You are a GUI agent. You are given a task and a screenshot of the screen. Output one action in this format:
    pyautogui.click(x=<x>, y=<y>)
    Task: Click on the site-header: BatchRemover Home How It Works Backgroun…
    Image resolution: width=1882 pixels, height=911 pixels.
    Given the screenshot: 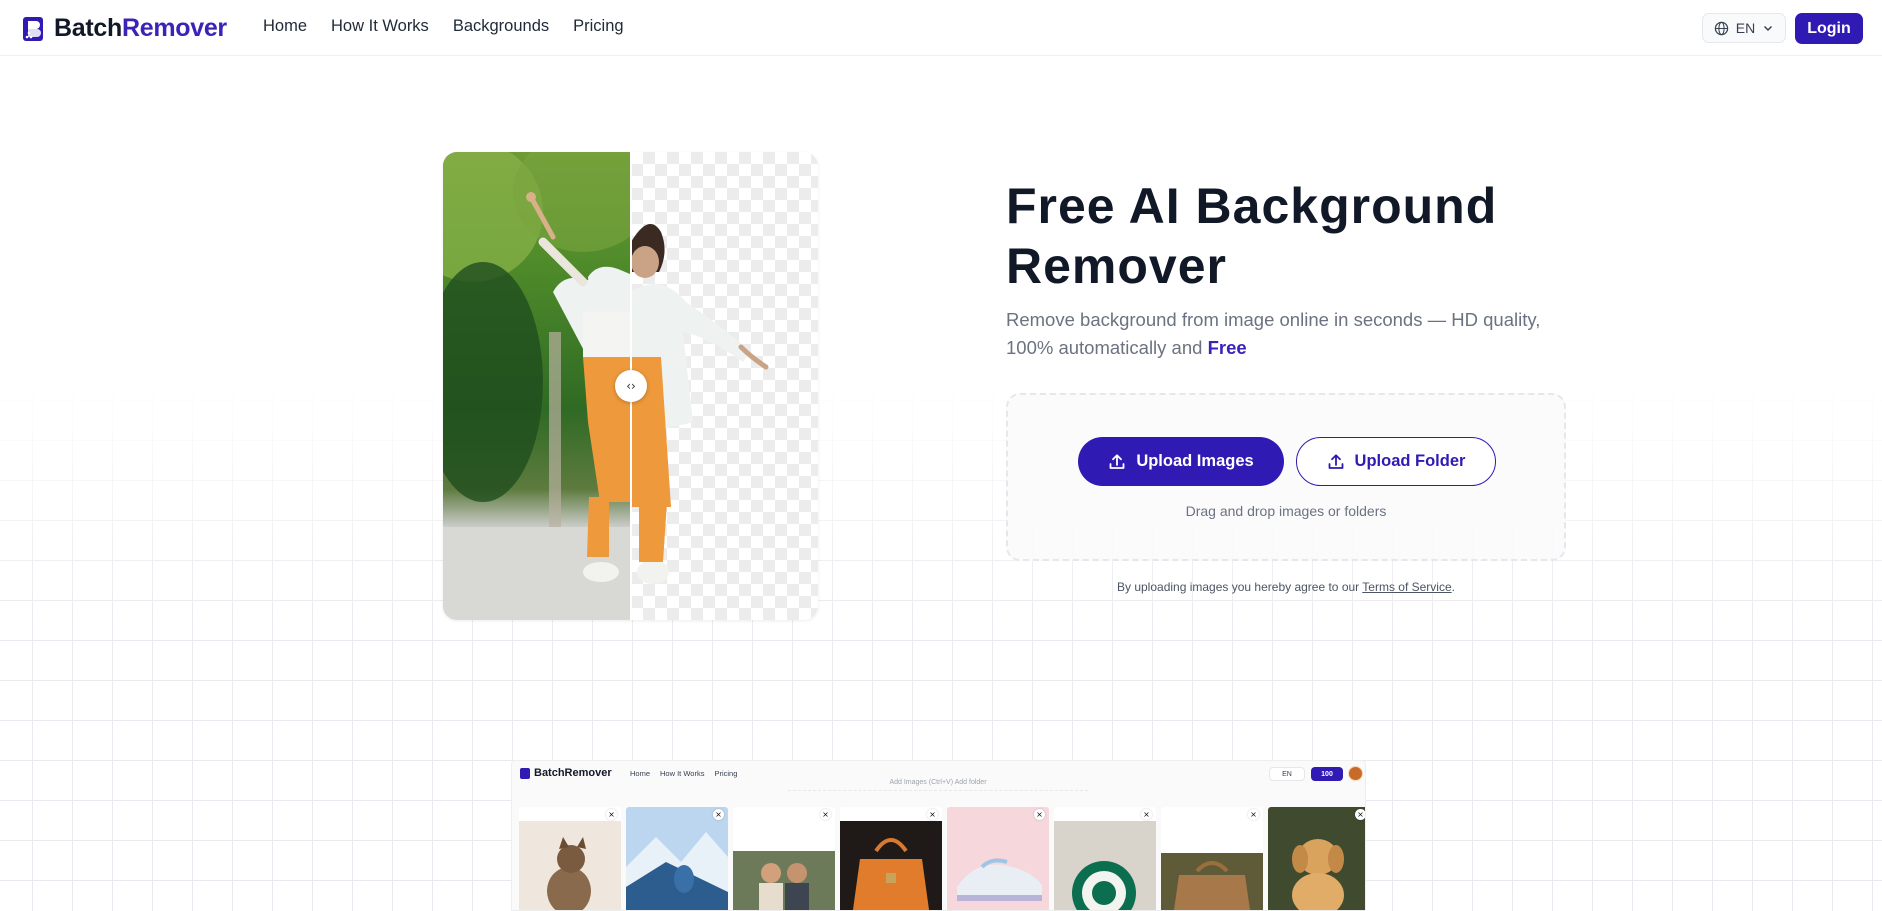 What is the action you would take?
    pyautogui.click(x=941, y=28)
    